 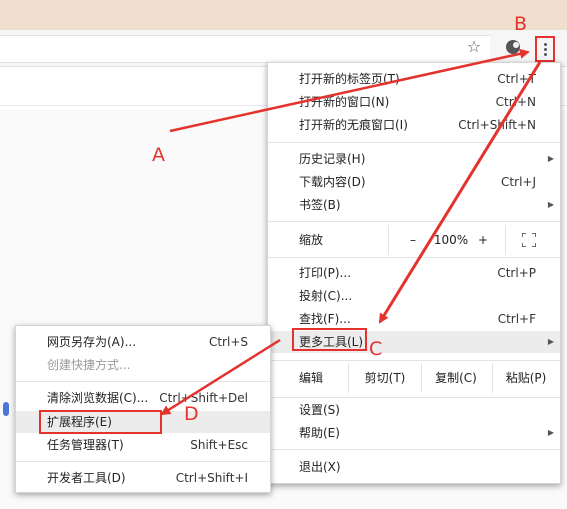 I want to click on copy-button: 复制(C), so click(x=456, y=378).